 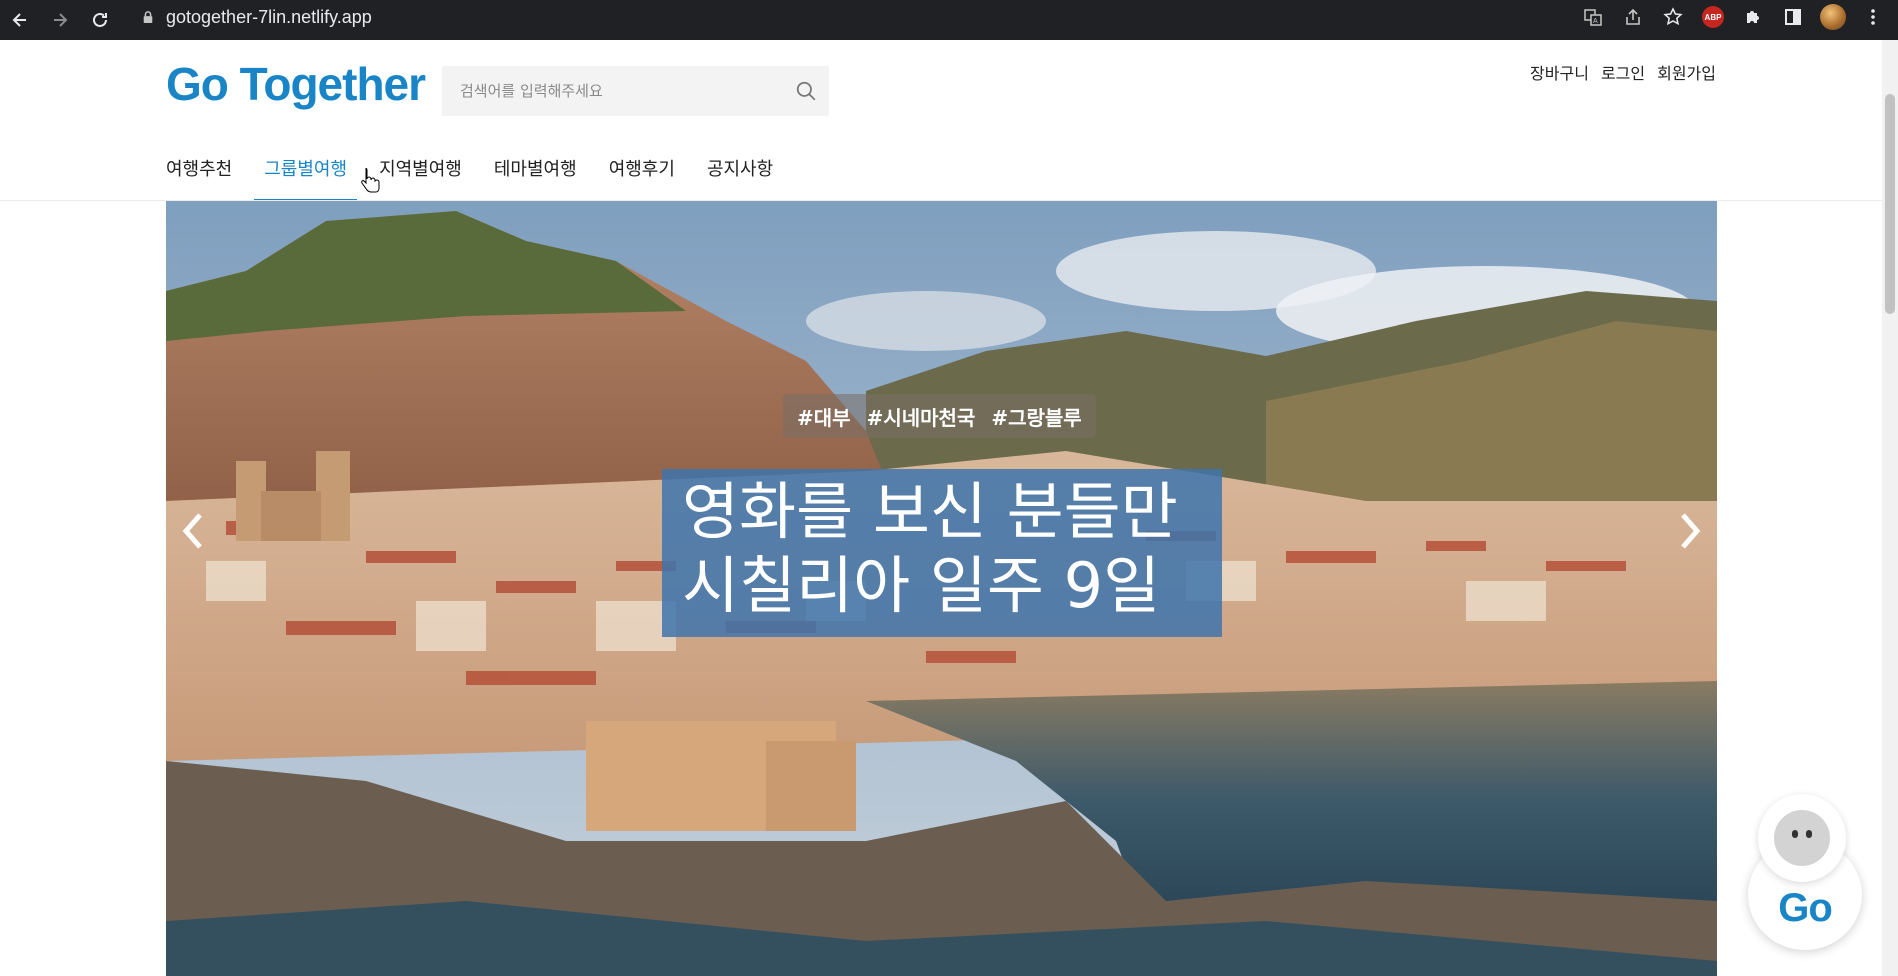 I want to click on cart-link: 장바구니, so click(x=1559, y=72).